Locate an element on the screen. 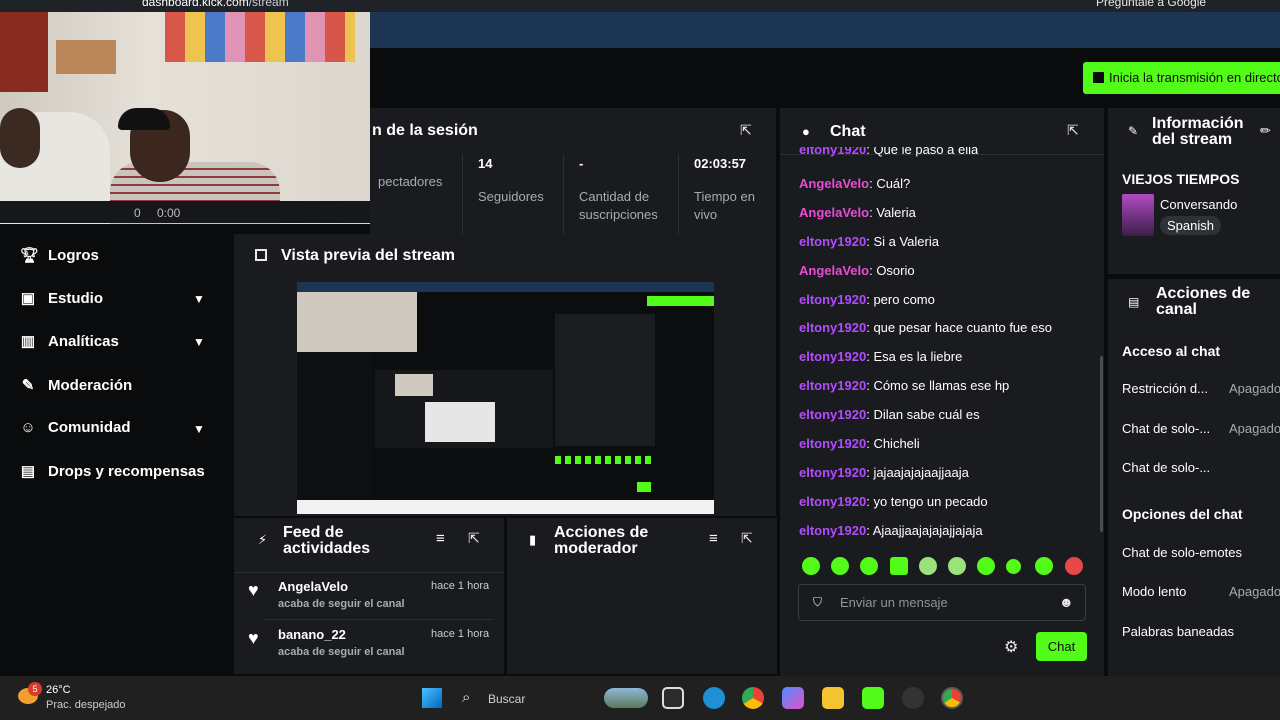  chat-bubble-icon: ● is located at coordinates (806, 131).